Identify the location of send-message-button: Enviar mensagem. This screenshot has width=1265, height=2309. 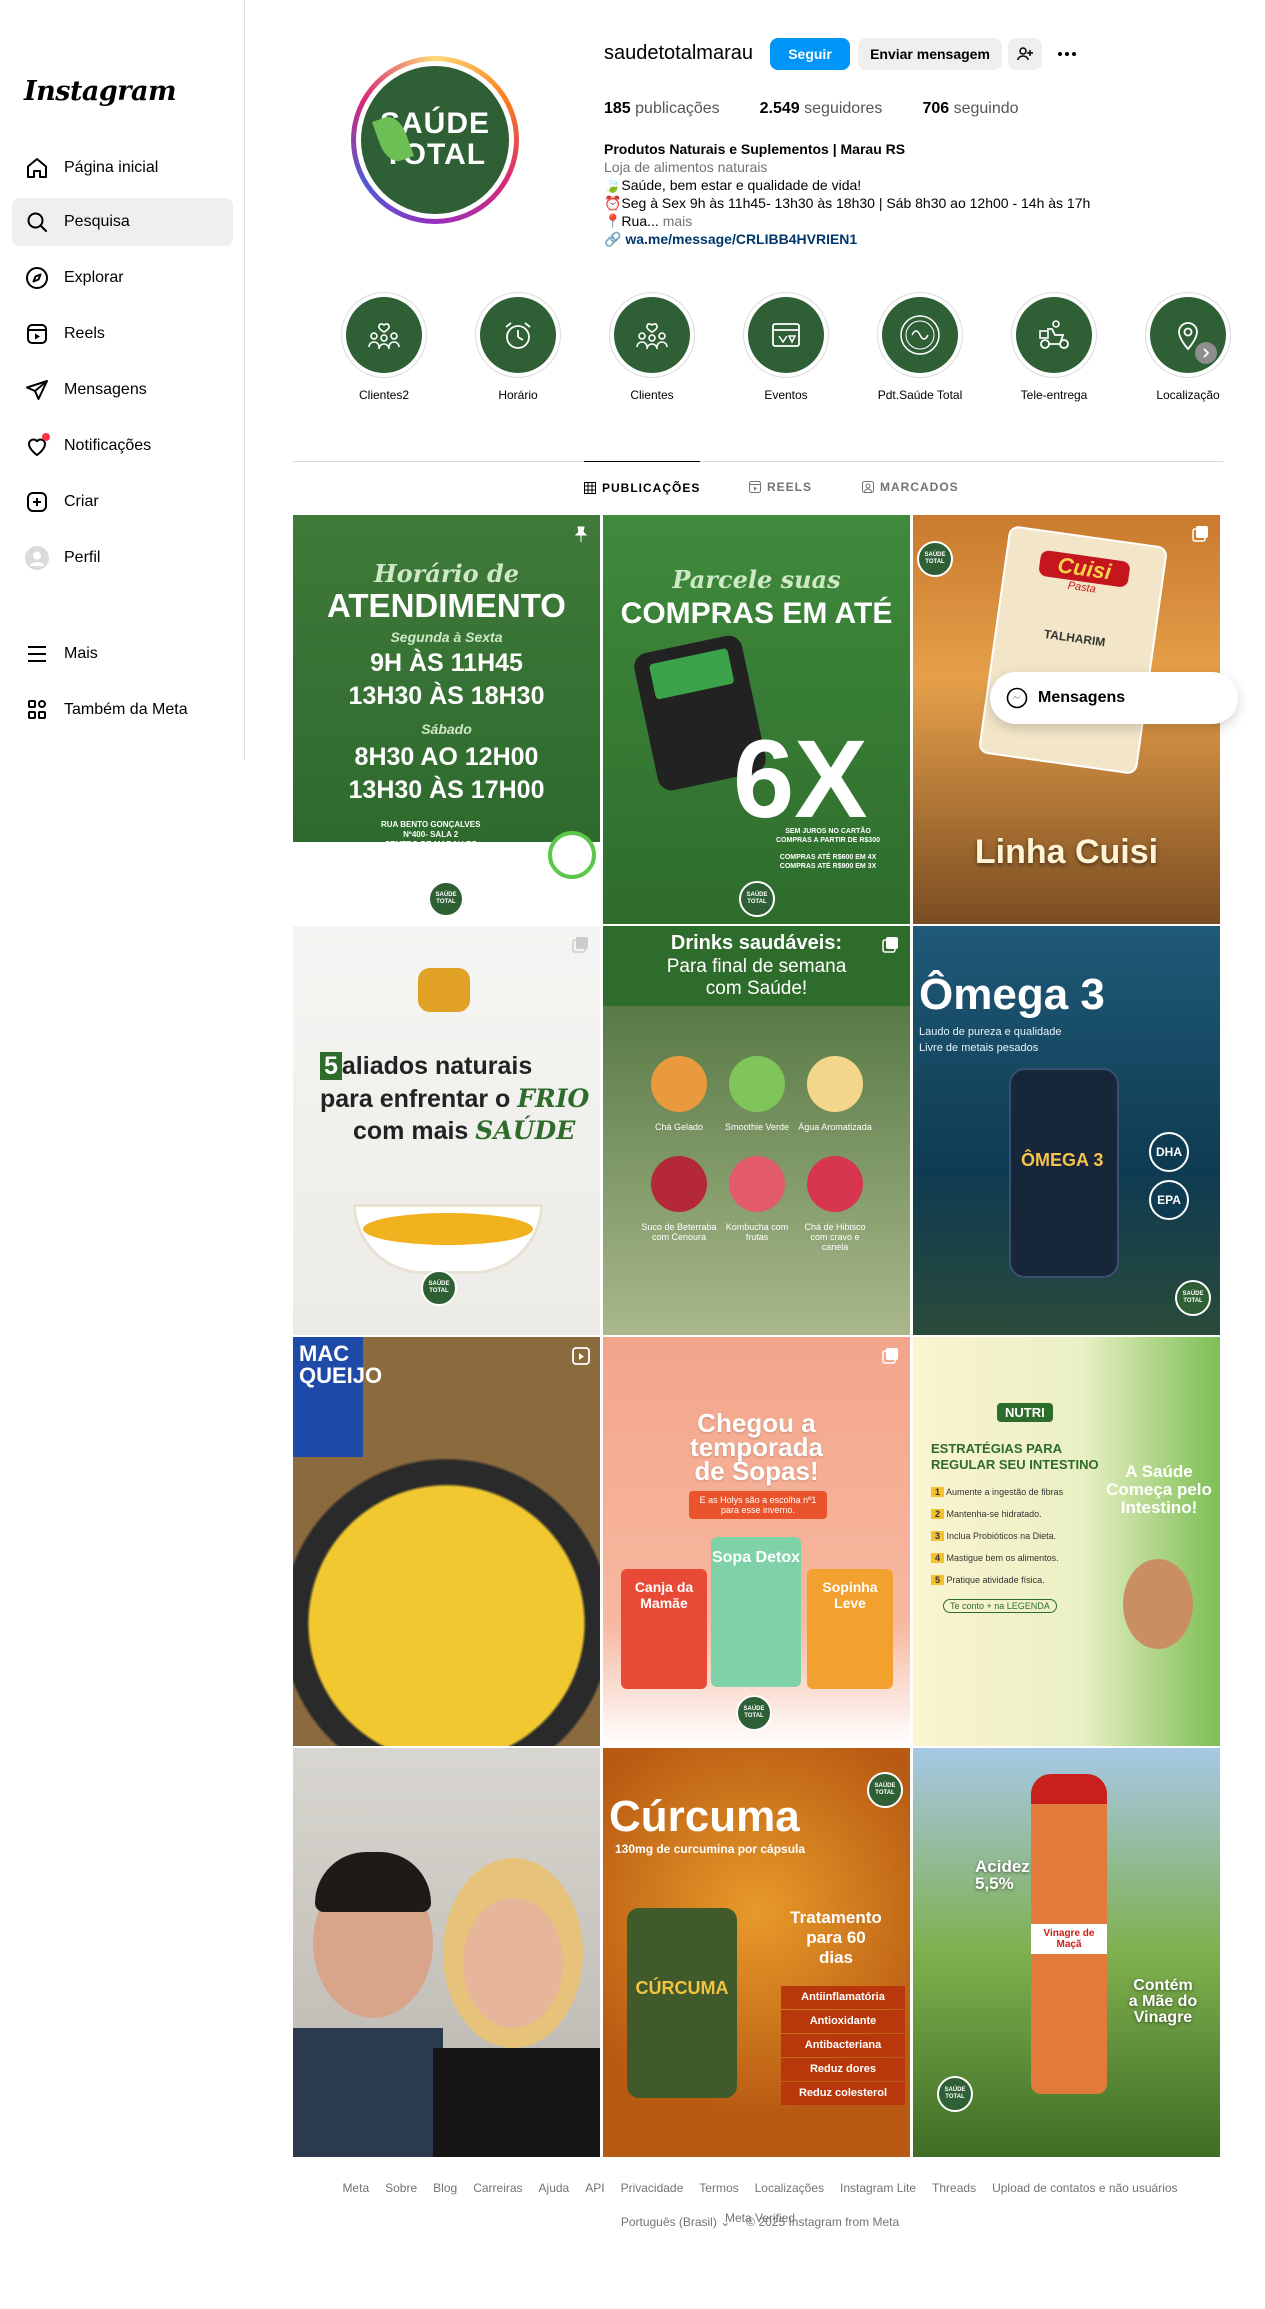
(930, 54).